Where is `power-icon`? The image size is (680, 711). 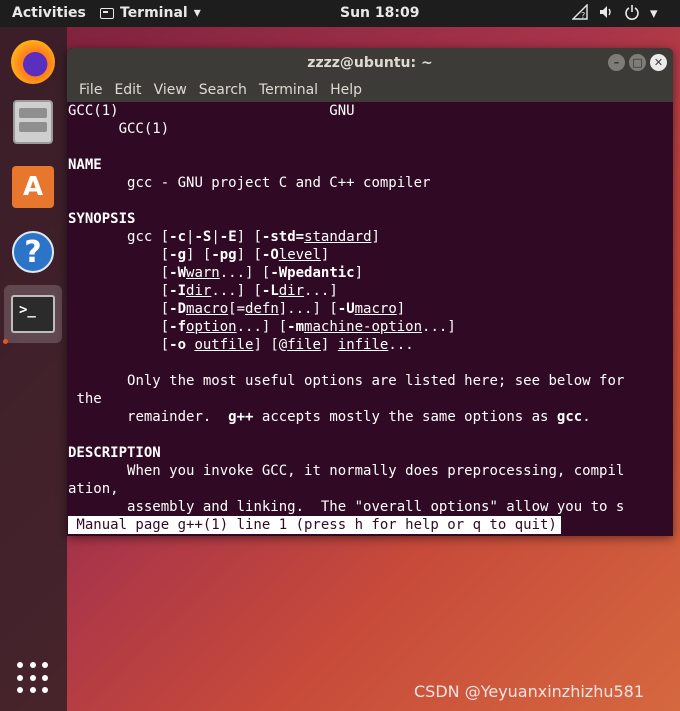 power-icon is located at coordinates (632, 12).